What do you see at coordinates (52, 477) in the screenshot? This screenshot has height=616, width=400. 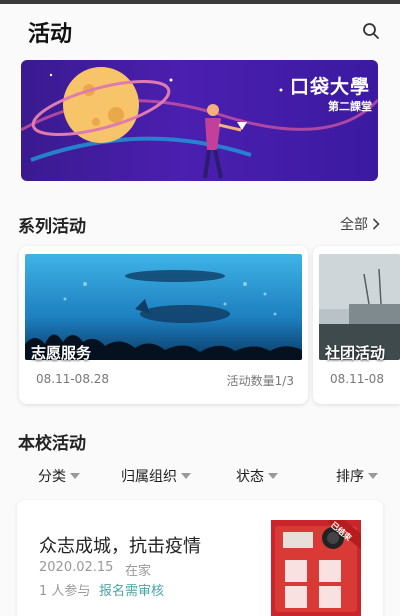 I see `filter-label: 分类` at bounding box center [52, 477].